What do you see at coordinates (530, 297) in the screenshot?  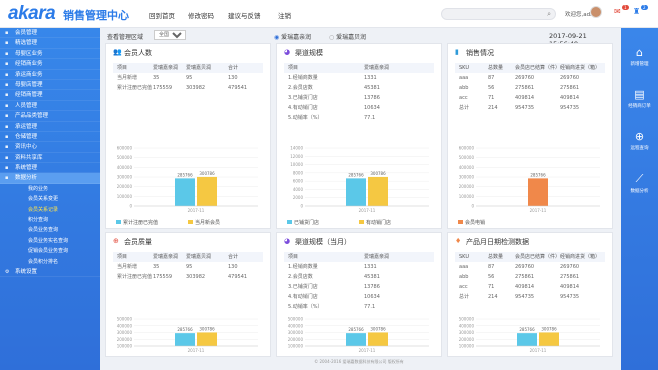 I see `table-row: 总计 214 954735 954735` at bounding box center [530, 297].